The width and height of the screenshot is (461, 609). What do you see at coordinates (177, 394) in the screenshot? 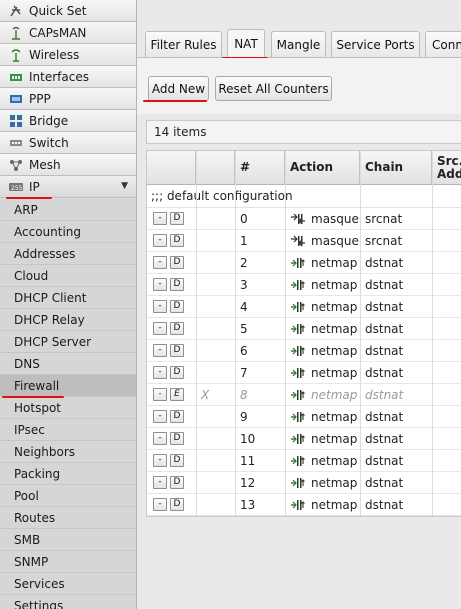
I see `toggle-enable-button: E` at bounding box center [177, 394].